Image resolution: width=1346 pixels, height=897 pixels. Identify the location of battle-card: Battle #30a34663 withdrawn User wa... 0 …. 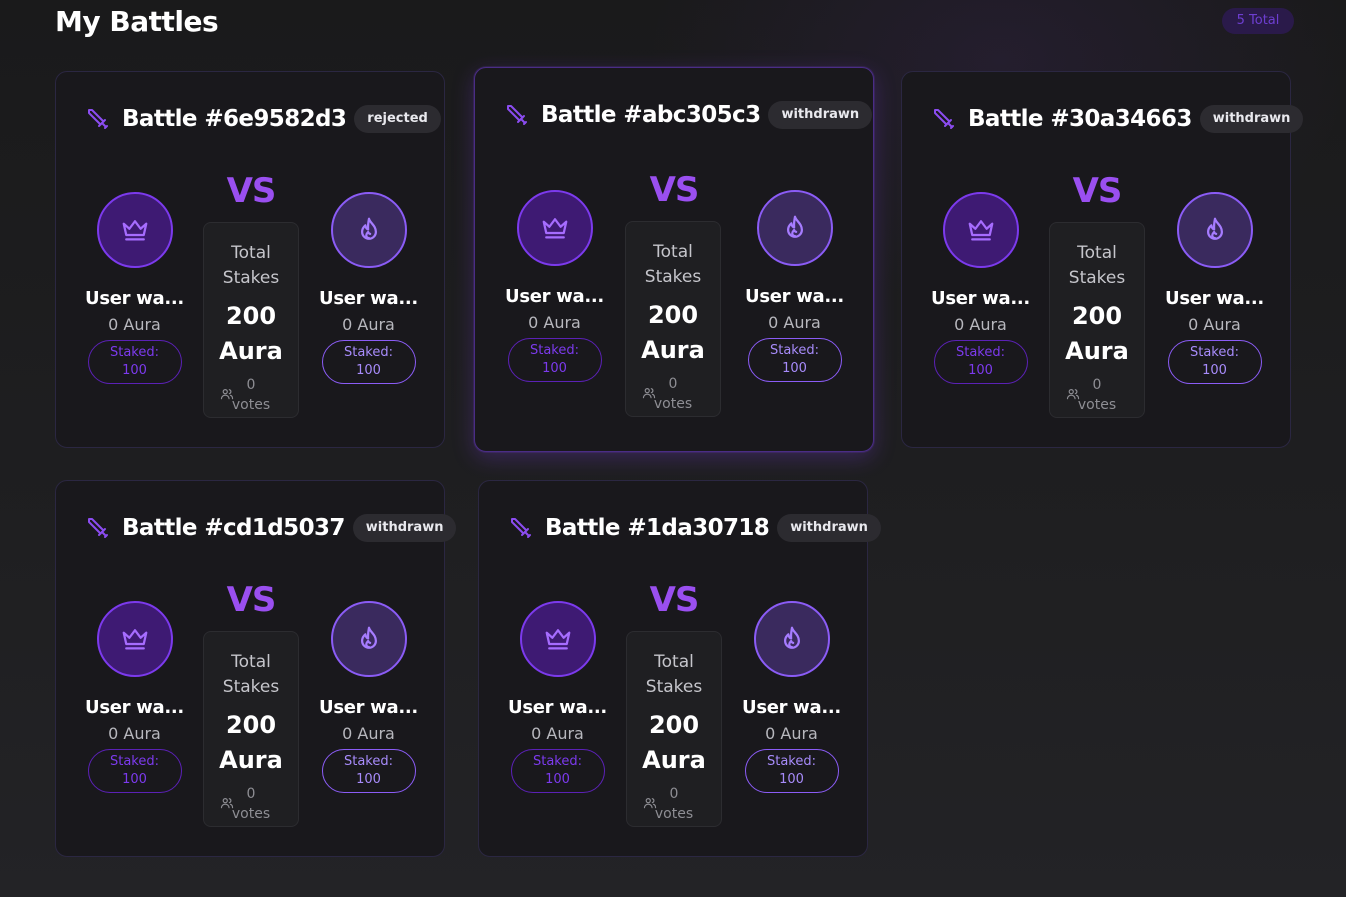
(1102, 259).